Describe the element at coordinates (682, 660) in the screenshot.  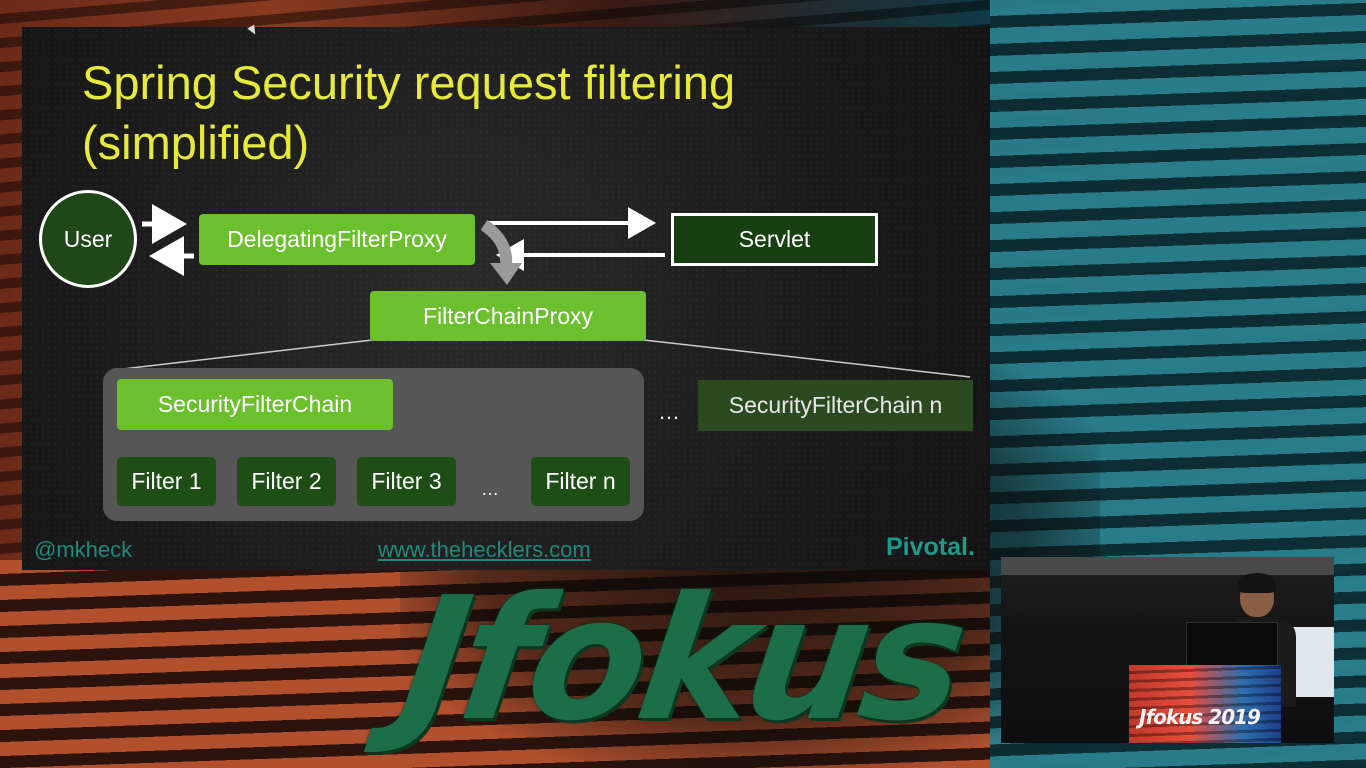
I see `jfokus-logo: Jfokus` at that location.